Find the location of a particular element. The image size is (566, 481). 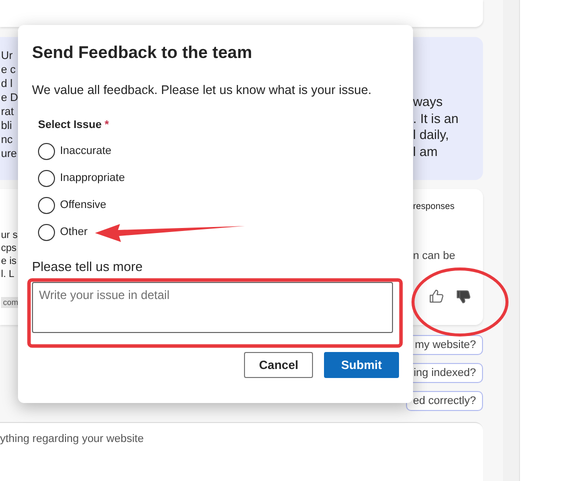

message-text: nc is located at coordinates (7, 140).